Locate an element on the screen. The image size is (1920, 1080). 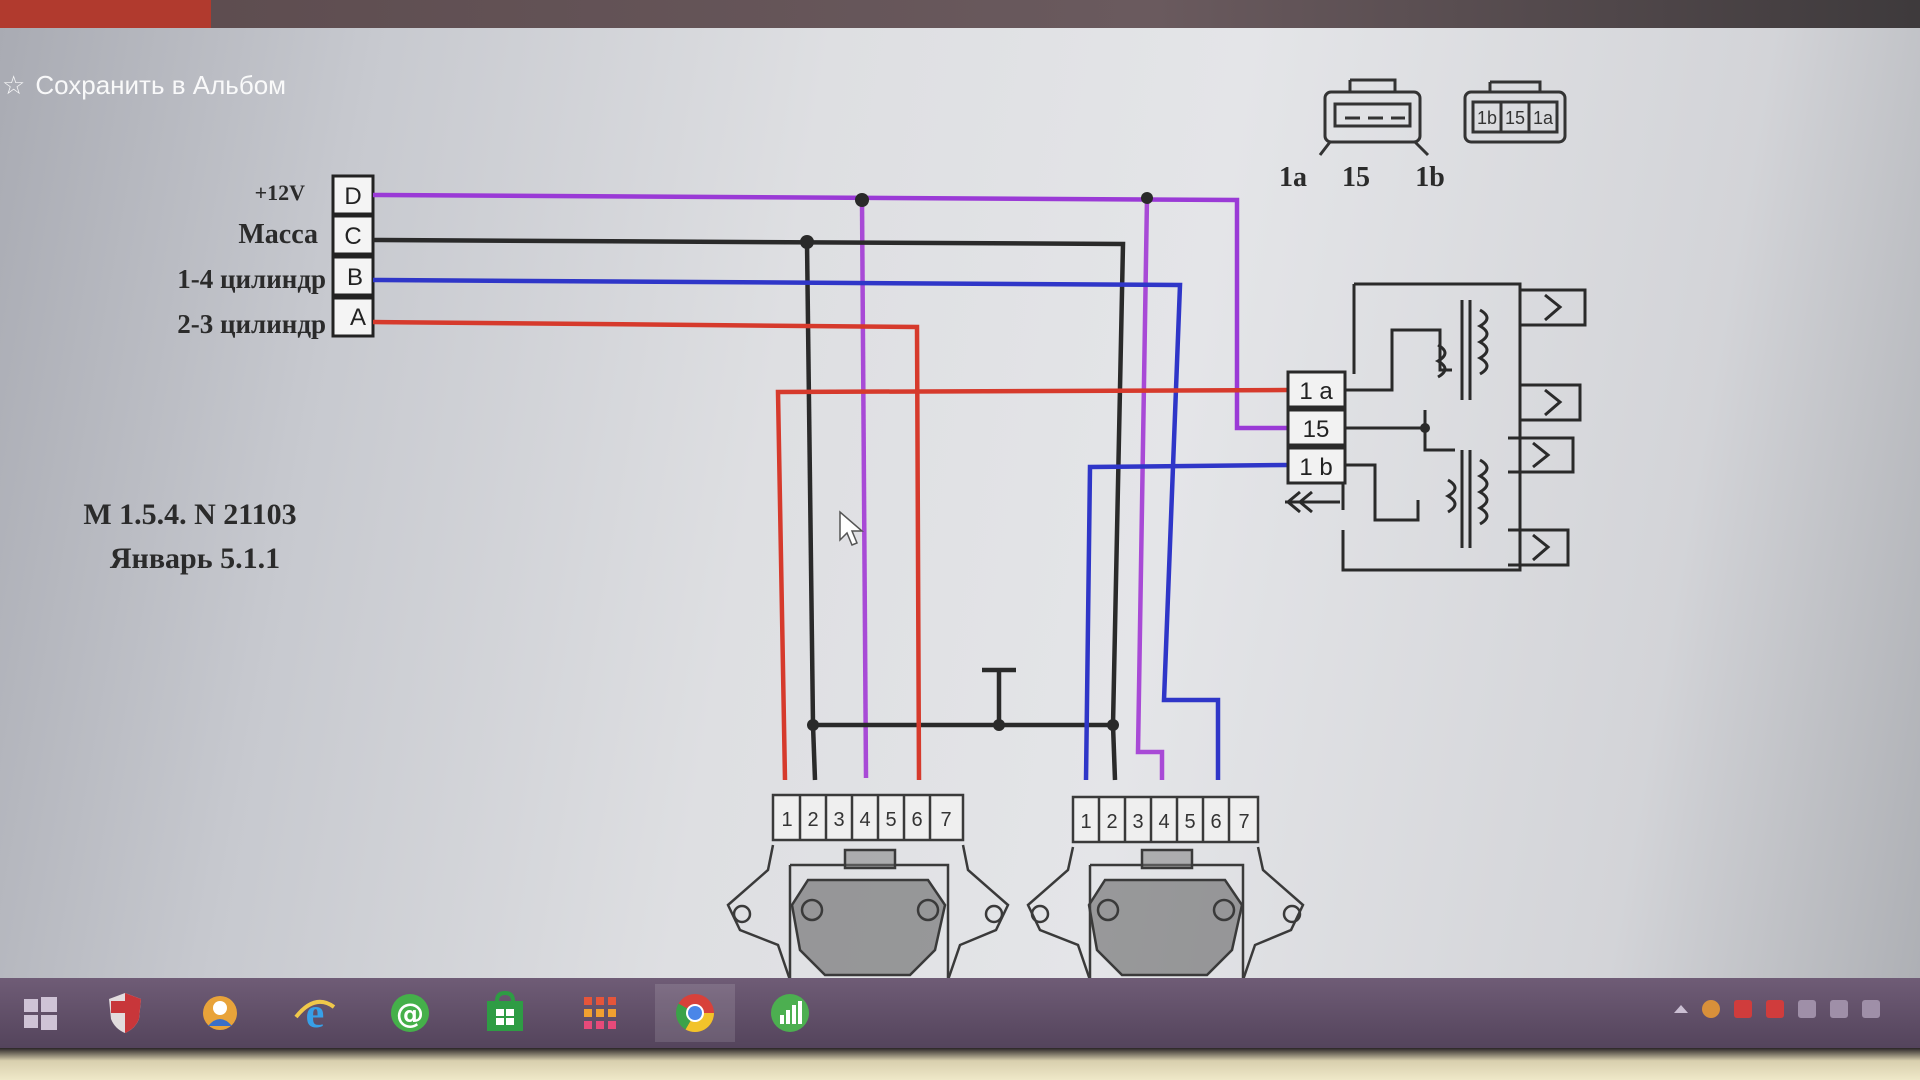
tray-app-icon is located at coordinates (1711, 1009).